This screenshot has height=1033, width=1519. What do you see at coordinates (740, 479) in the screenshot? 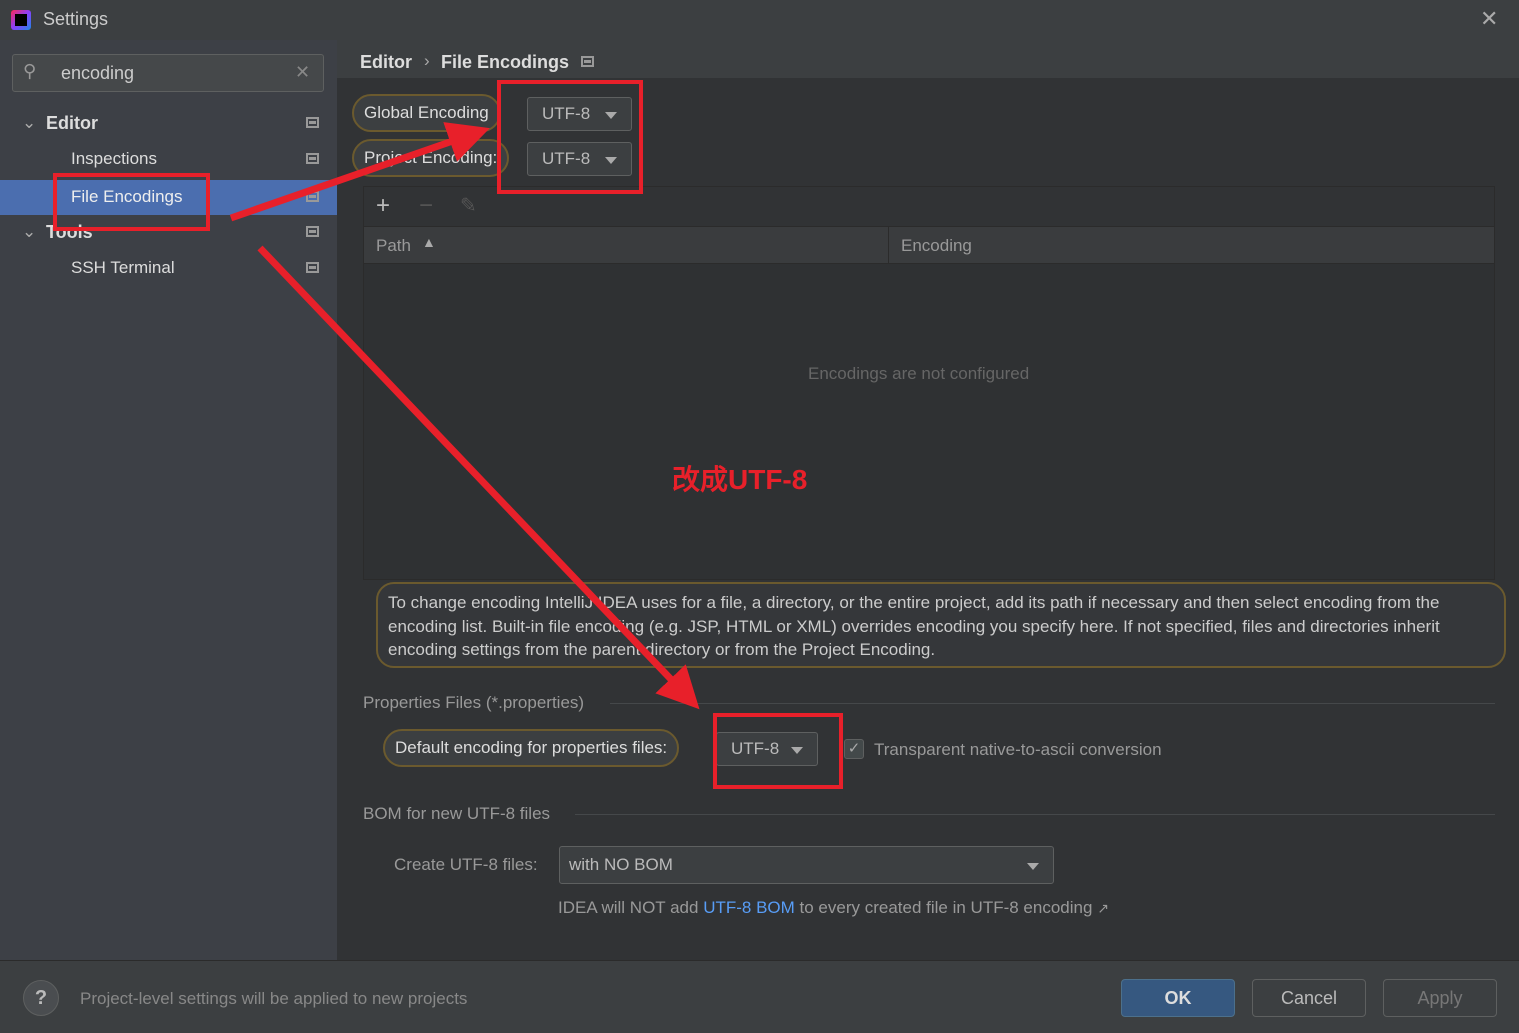
I see `annotation-text: 改成UTF-8` at bounding box center [740, 479].